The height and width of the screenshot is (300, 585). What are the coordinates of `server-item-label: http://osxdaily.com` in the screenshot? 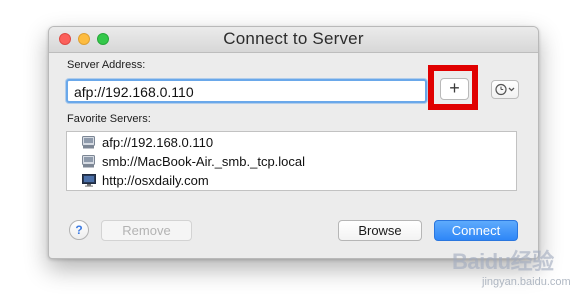 It's located at (155, 180).